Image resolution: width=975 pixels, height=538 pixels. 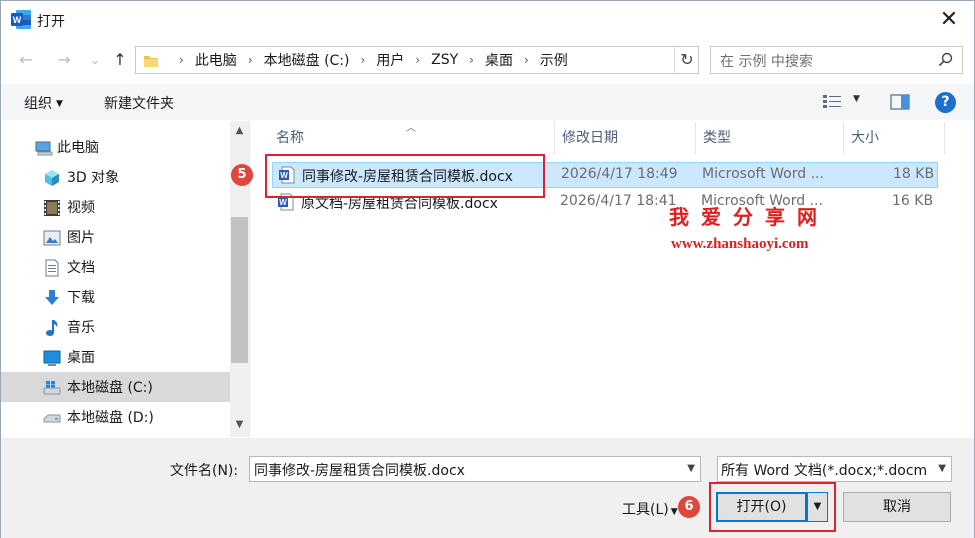 I want to click on file-modified: 2026/4/17 18:41, so click(x=618, y=201).